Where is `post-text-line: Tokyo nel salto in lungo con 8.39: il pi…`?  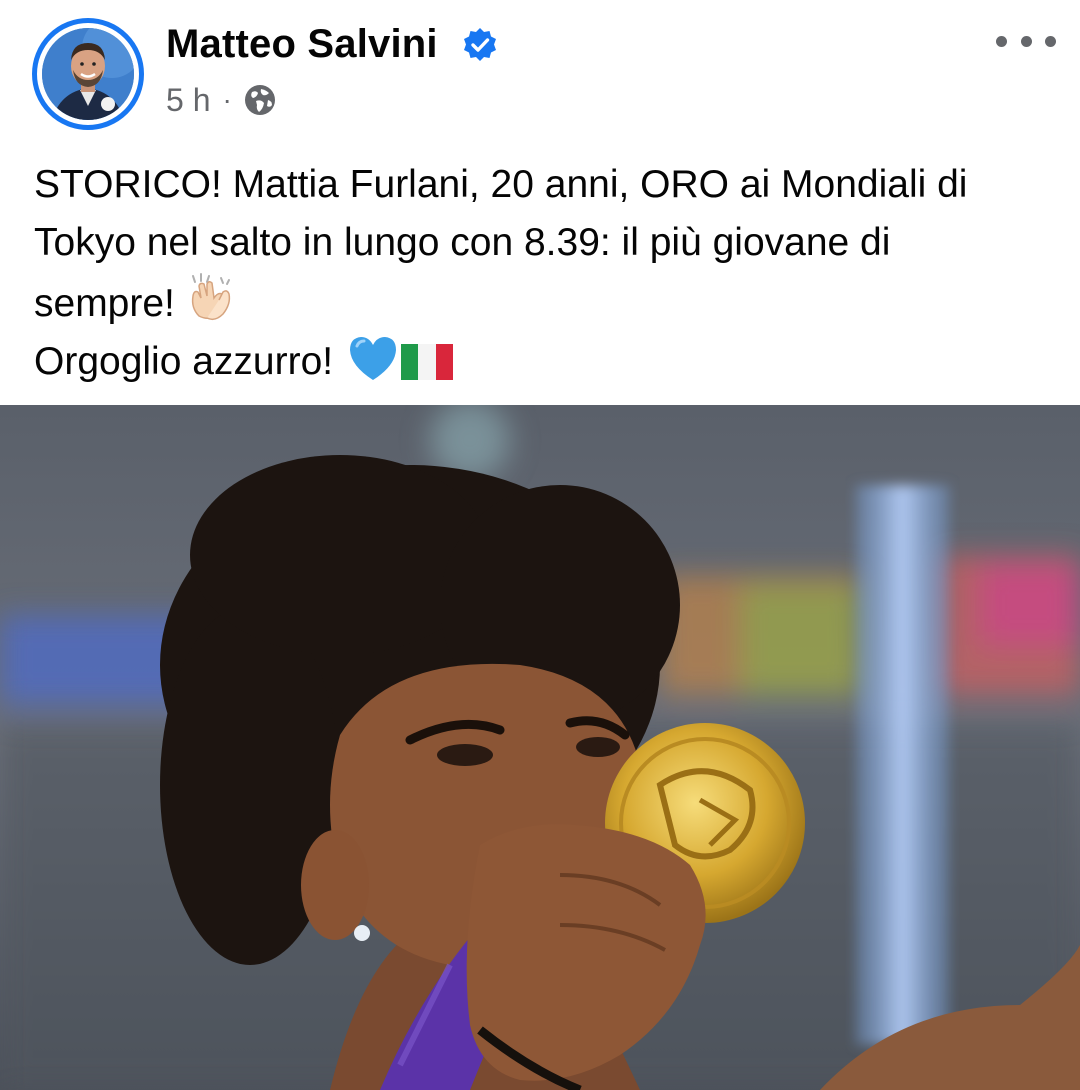 post-text-line: Tokyo nel salto in lungo con 8.39: il pi… is located at coordinates (462, 242).